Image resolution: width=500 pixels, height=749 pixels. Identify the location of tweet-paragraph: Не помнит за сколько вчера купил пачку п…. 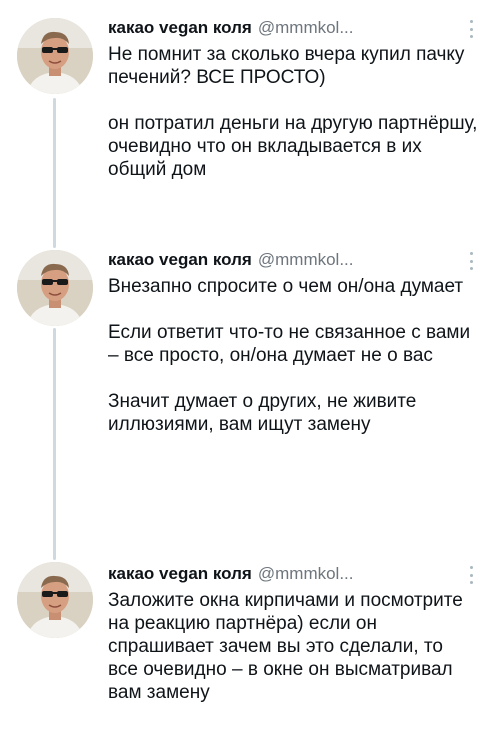
(286, 66).